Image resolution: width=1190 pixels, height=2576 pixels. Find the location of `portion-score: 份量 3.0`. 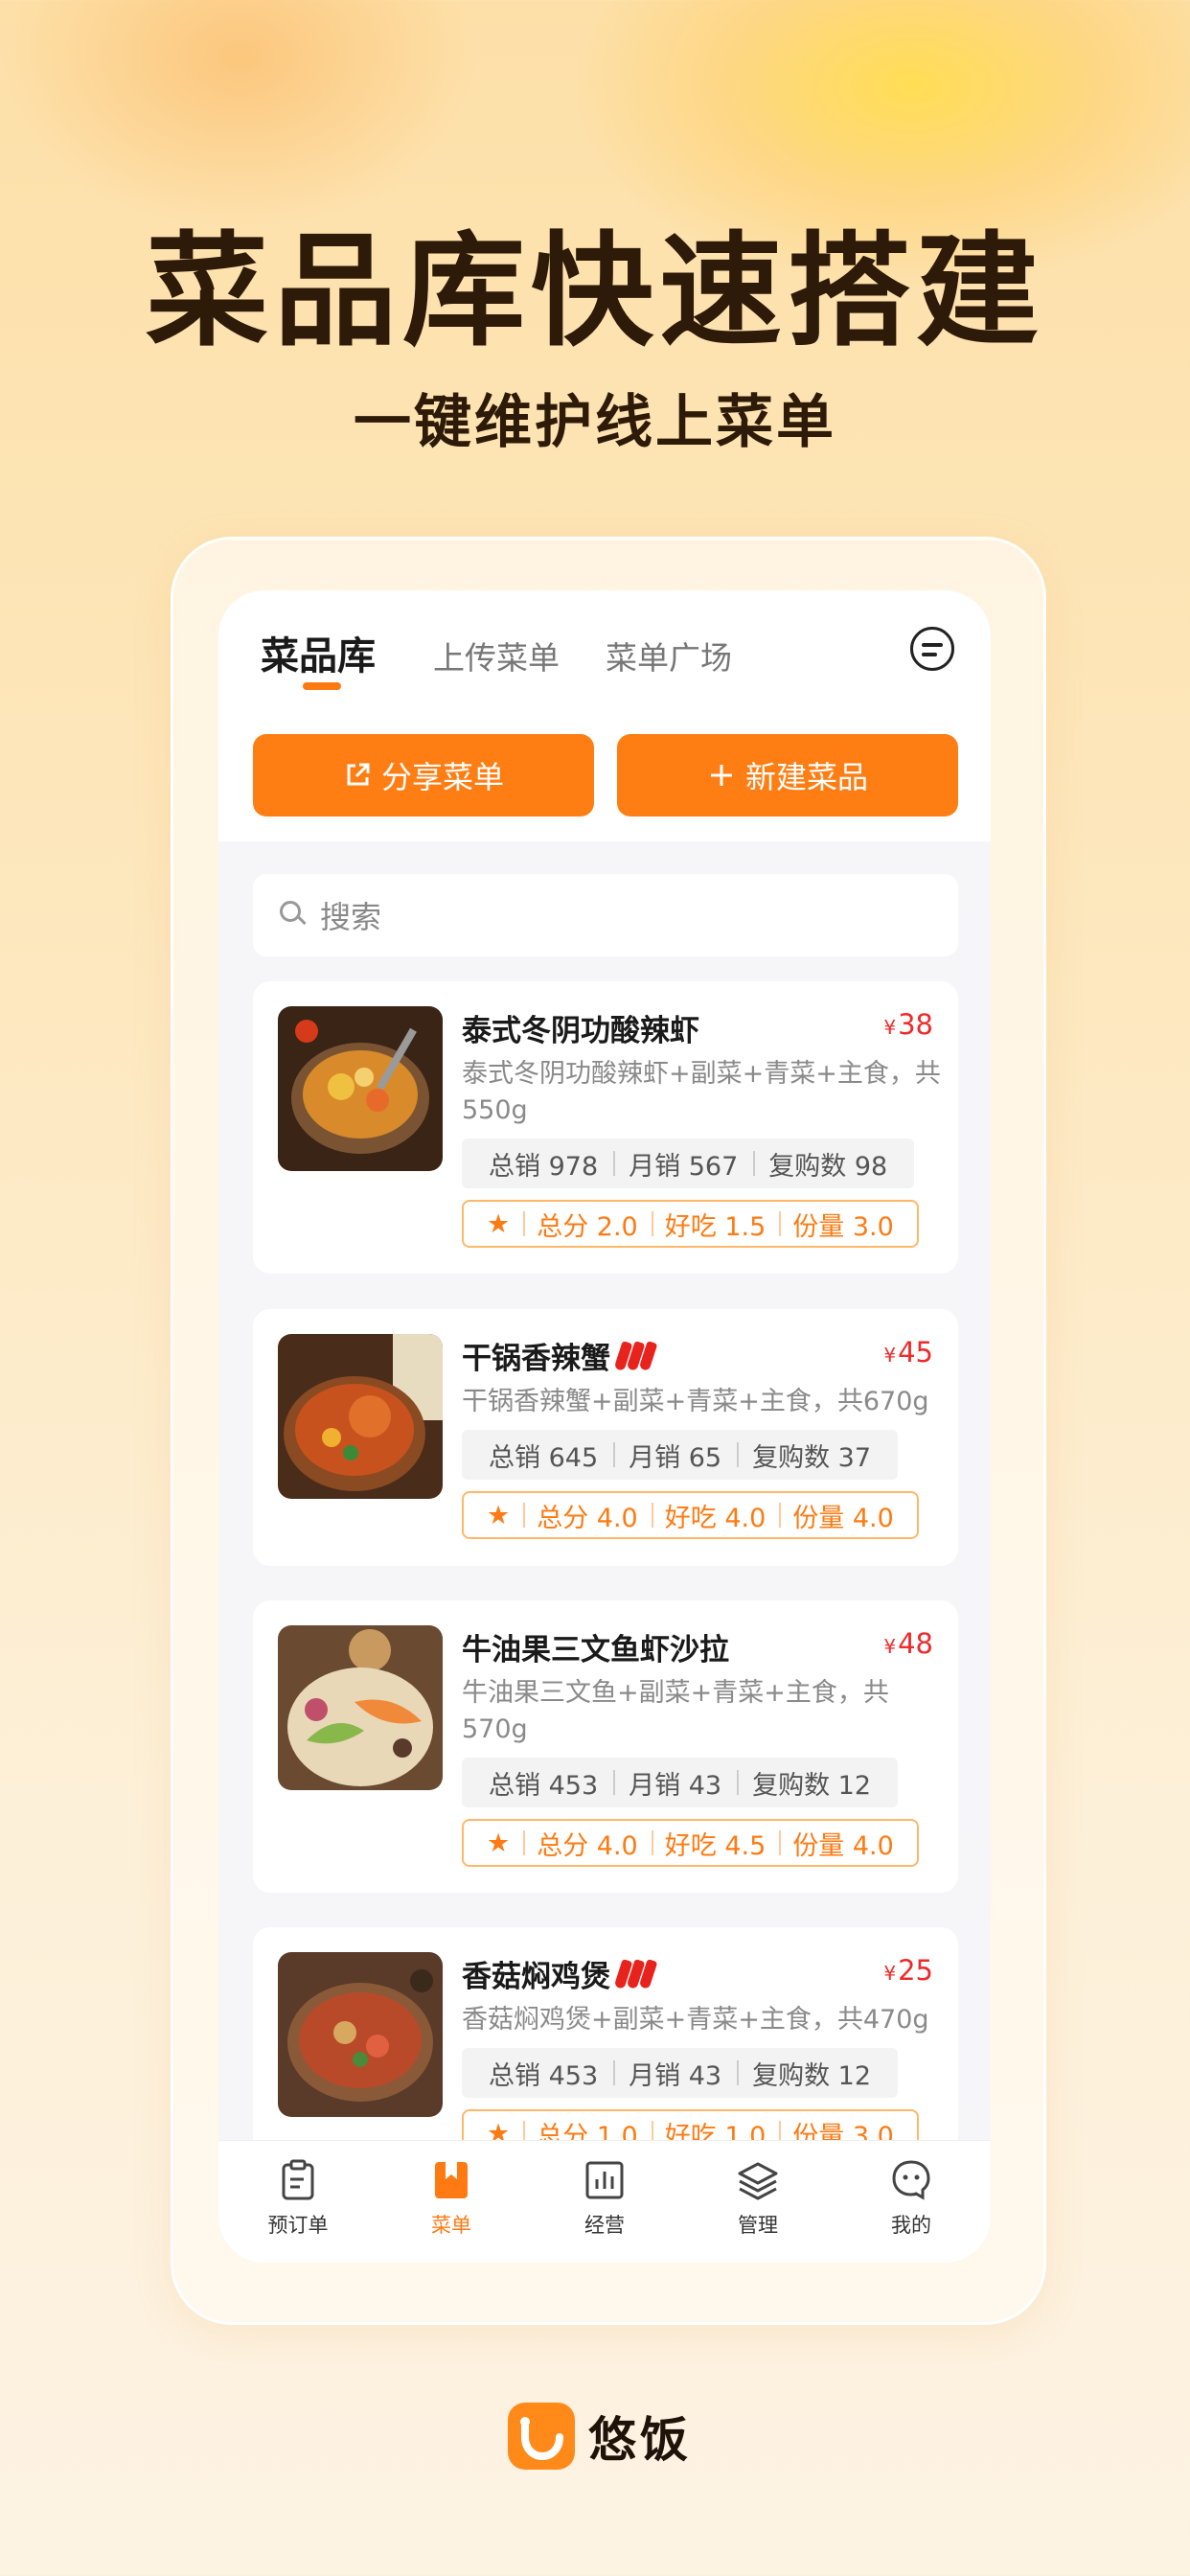

portion-score: 份量 3.0 is located at coordinates (843, 1224).